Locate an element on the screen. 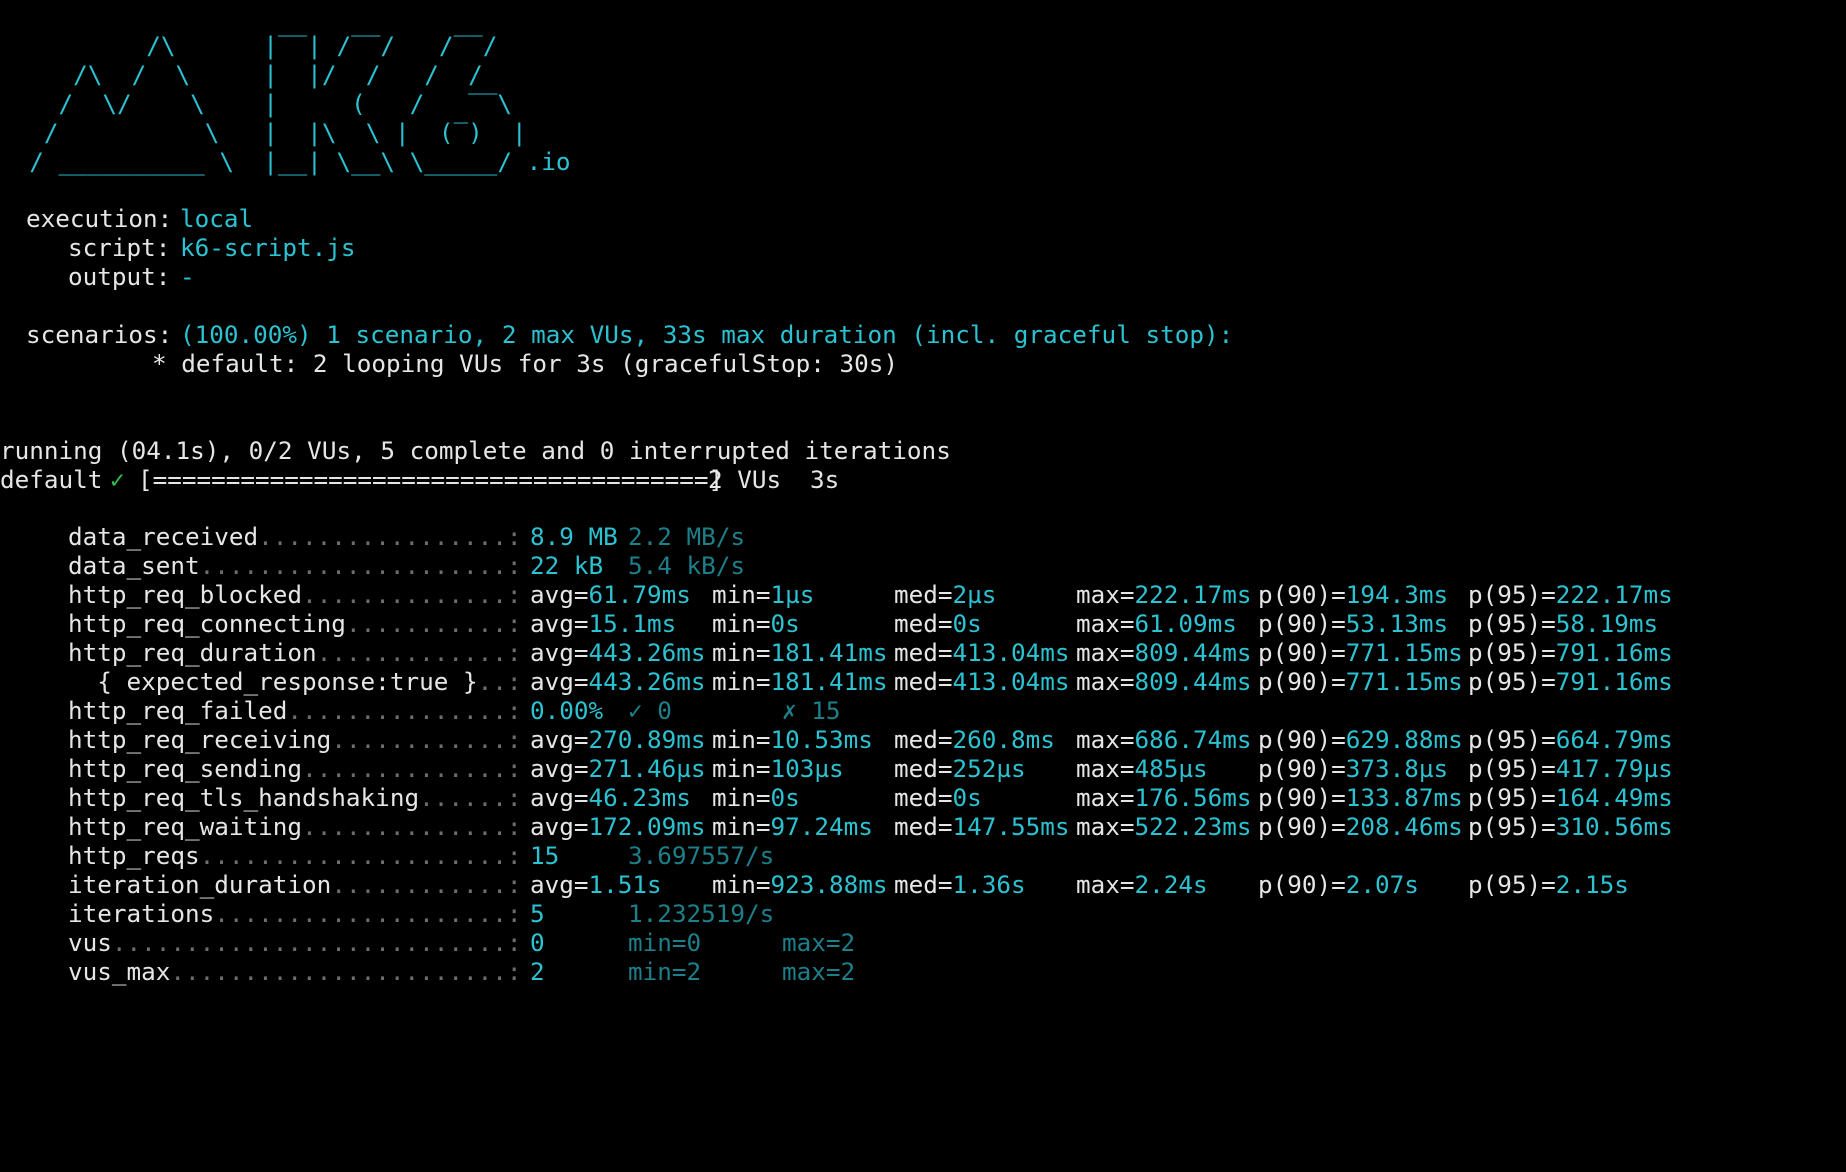  metric-value: med=1.36s is located at coordinates (960, 885).